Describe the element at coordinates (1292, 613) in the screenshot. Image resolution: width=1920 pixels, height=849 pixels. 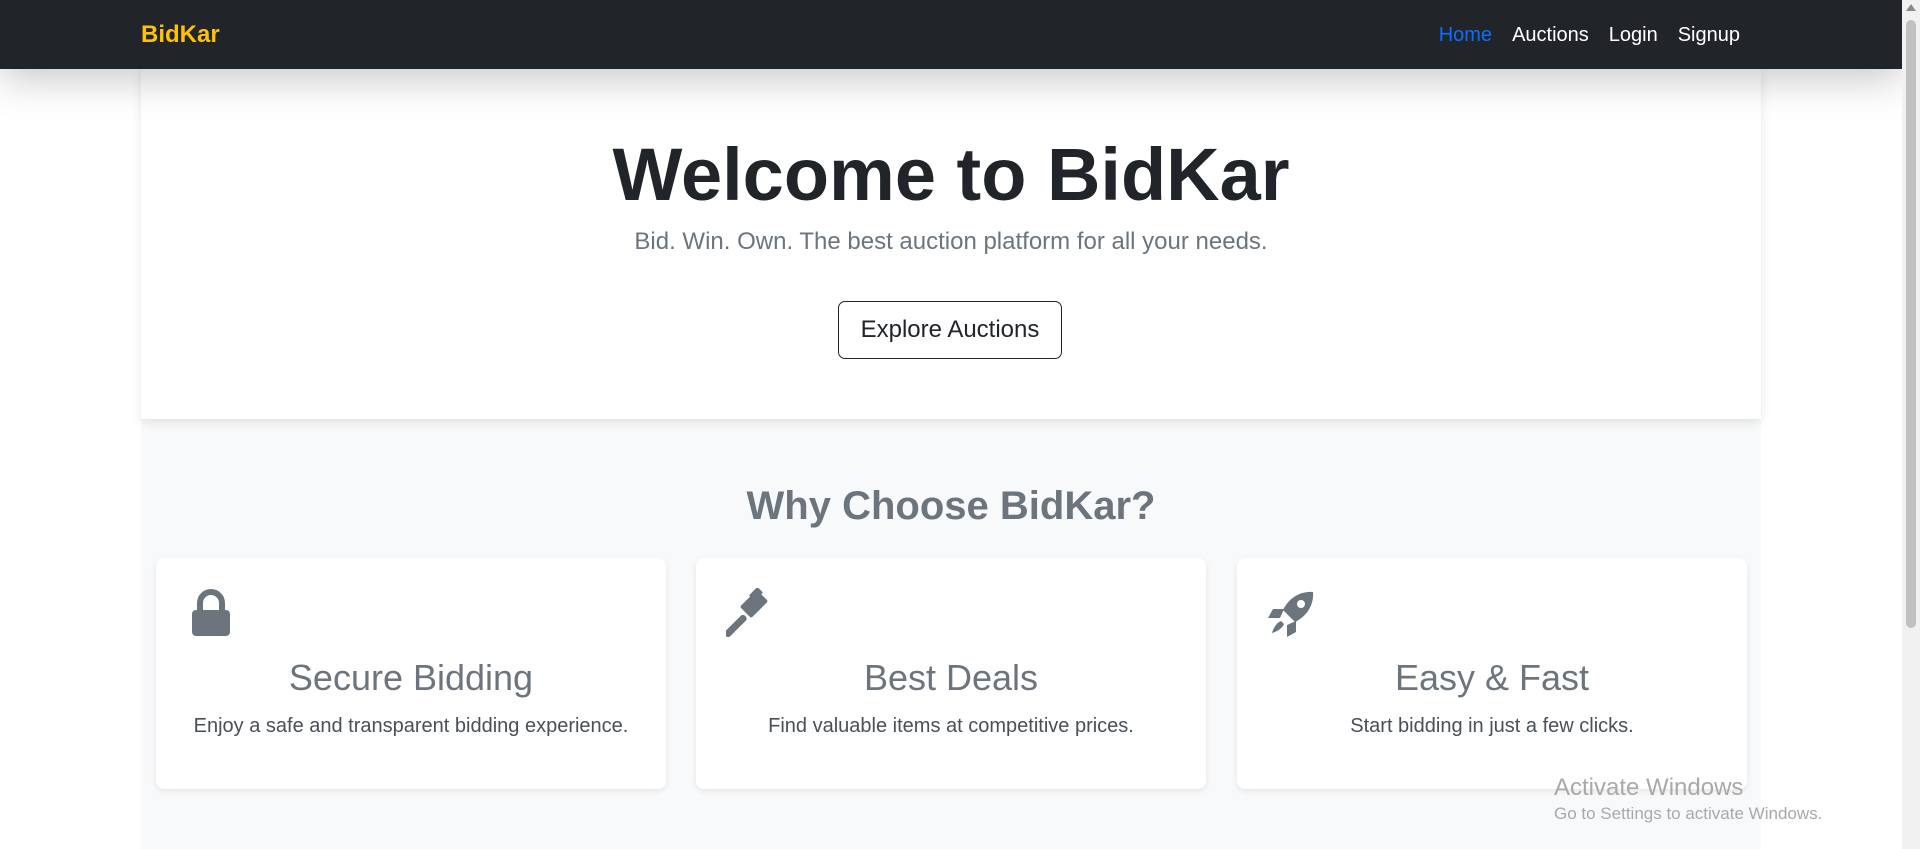
I see `rocket-icon` at that location.